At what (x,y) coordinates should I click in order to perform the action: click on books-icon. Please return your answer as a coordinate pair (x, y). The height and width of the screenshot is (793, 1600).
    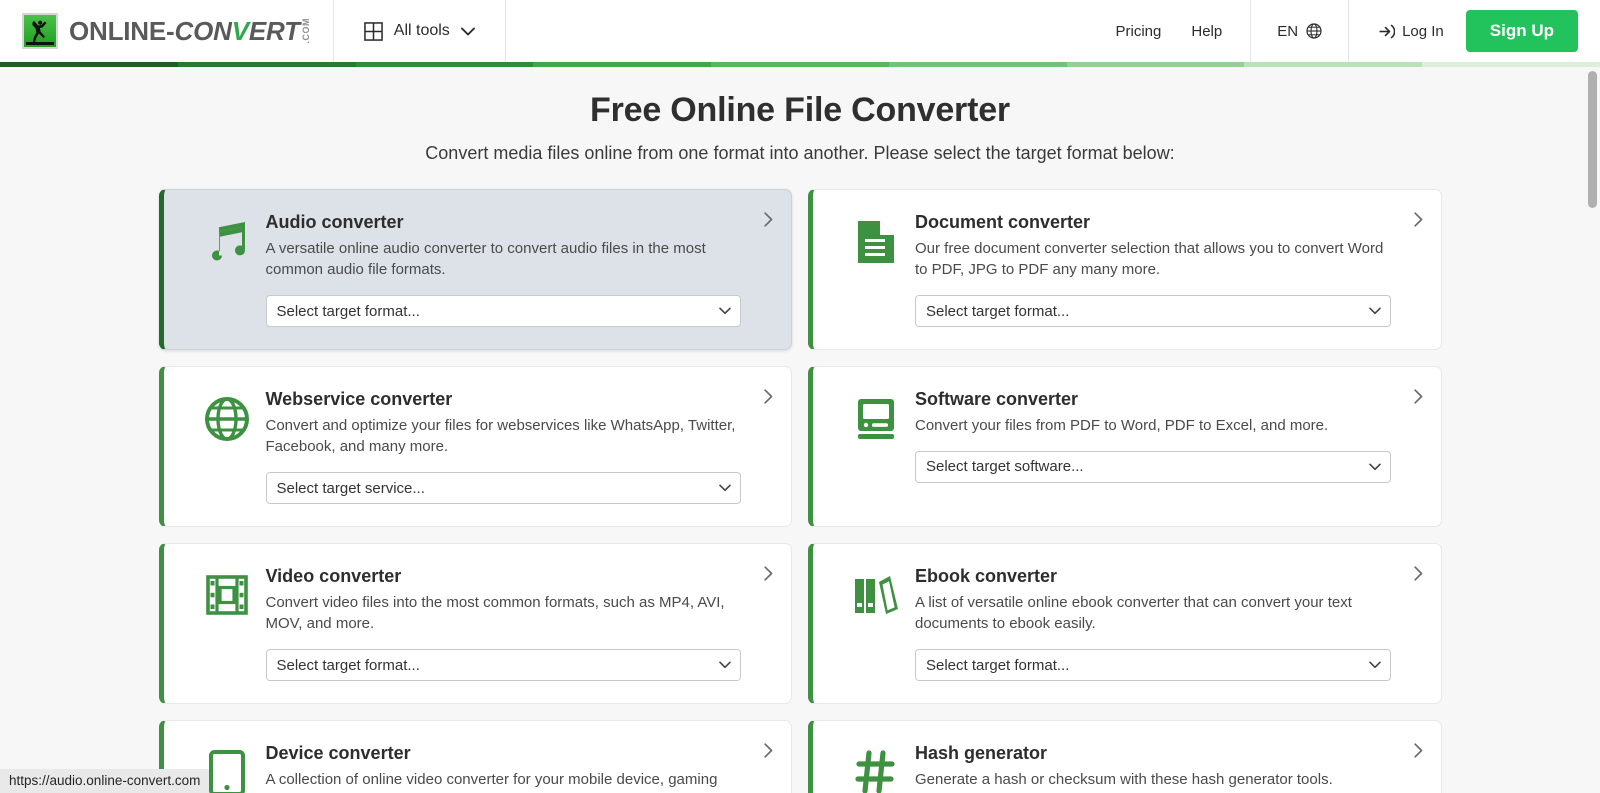
    Looking at the image, I should click on (876, 623).